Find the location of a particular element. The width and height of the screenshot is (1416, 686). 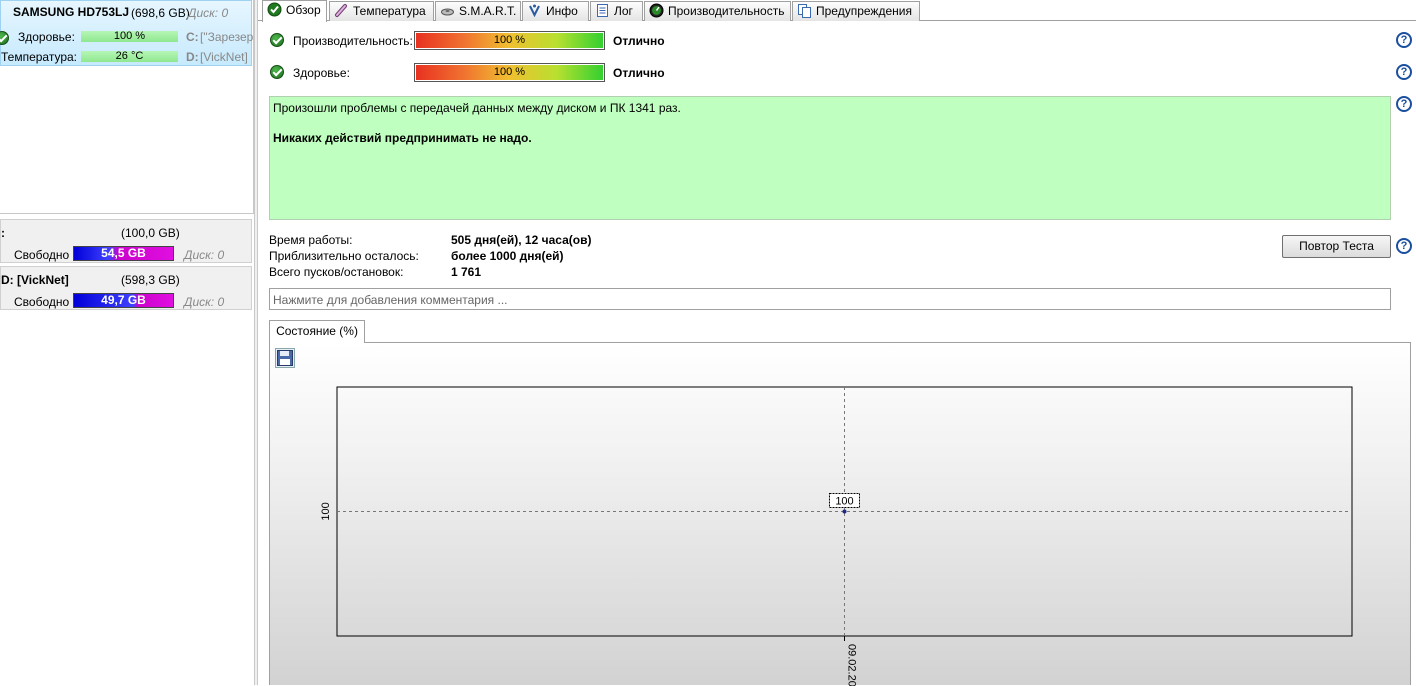

disk-temp-bar: 26 °C is located at coordinates (129, 56).